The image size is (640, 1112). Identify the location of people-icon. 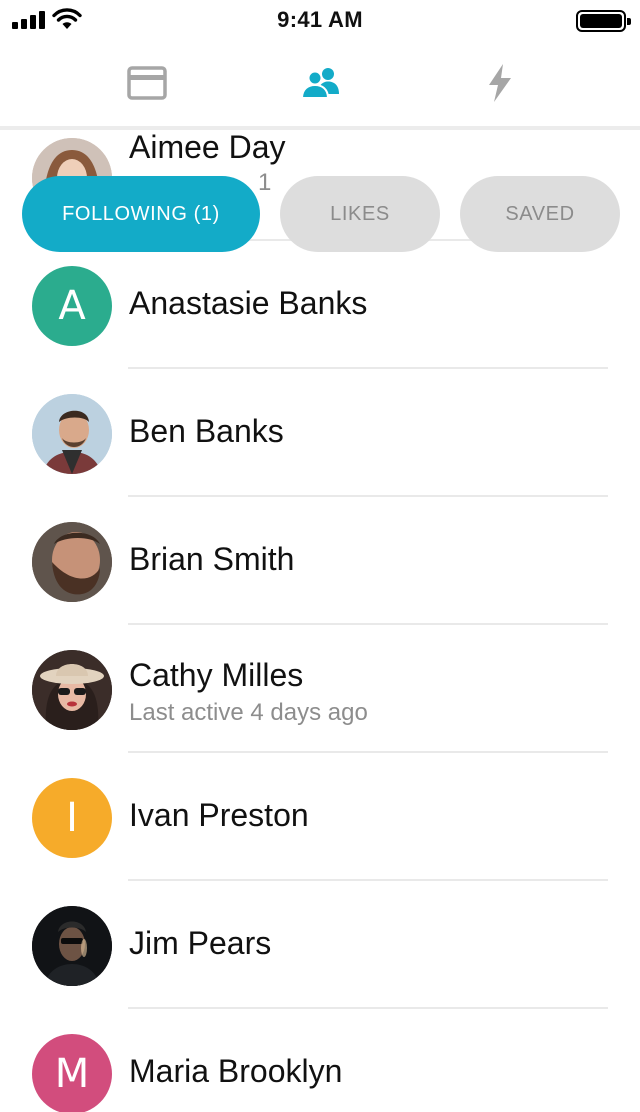
(320, 83).